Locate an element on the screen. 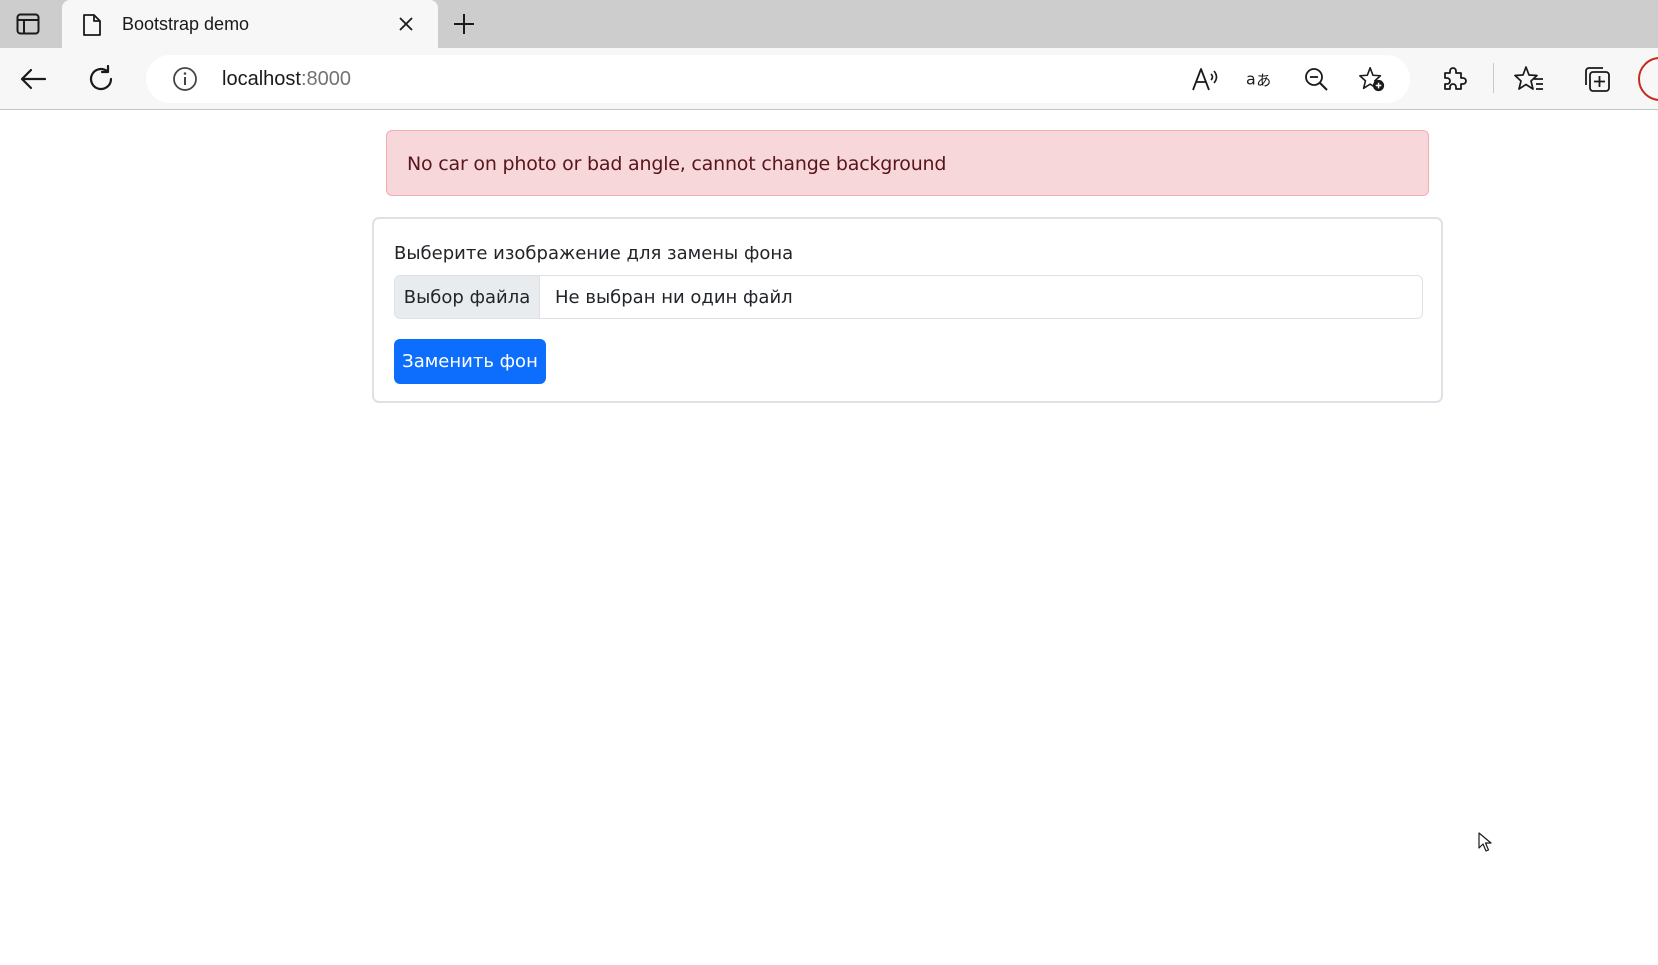  active-tab: Bootstrap demo is located at coordinates (250, 24).